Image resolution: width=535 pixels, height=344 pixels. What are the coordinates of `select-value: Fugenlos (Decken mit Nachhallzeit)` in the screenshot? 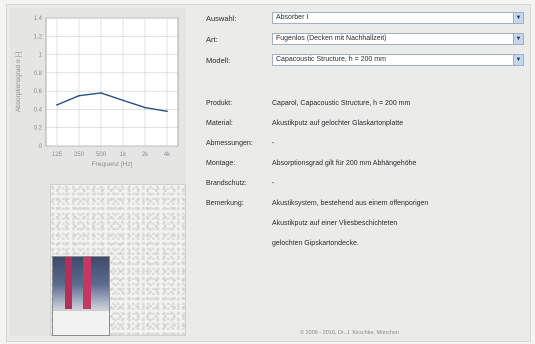 It's located at (331, 38).